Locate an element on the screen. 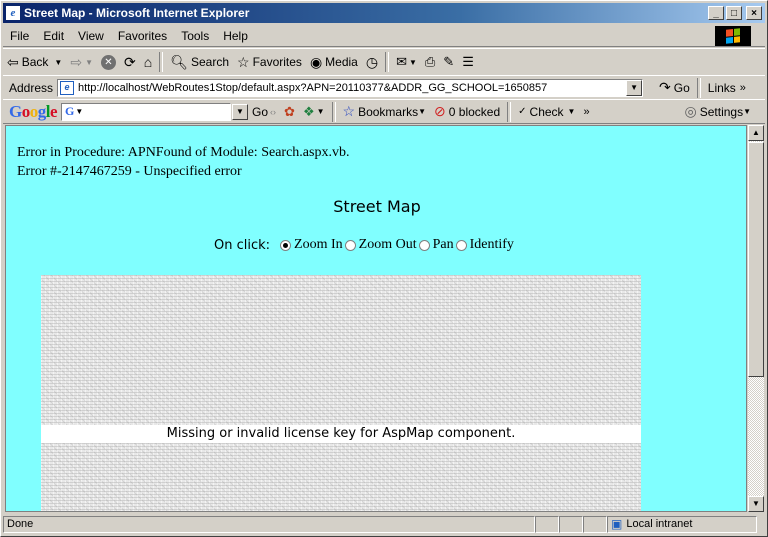 The height and width of the screenshot is (537, 768). scroll-thumb is located at coordinates (756, 259).